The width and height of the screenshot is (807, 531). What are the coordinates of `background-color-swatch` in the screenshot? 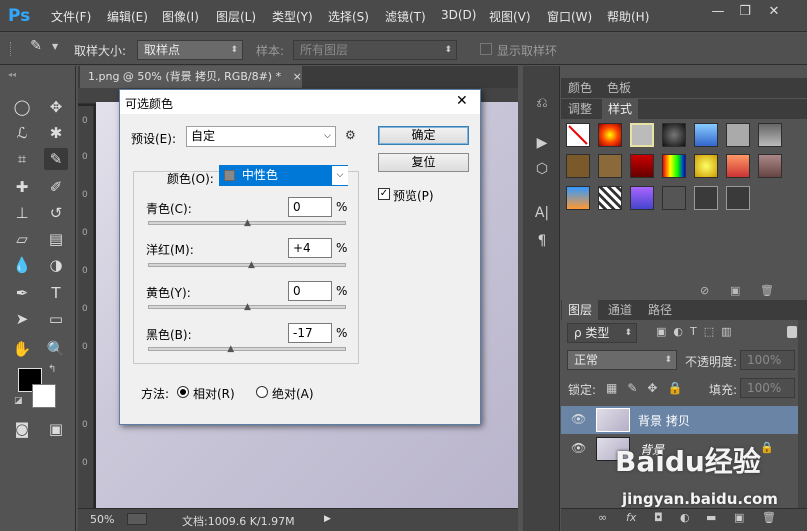 It's located at (44, 396).